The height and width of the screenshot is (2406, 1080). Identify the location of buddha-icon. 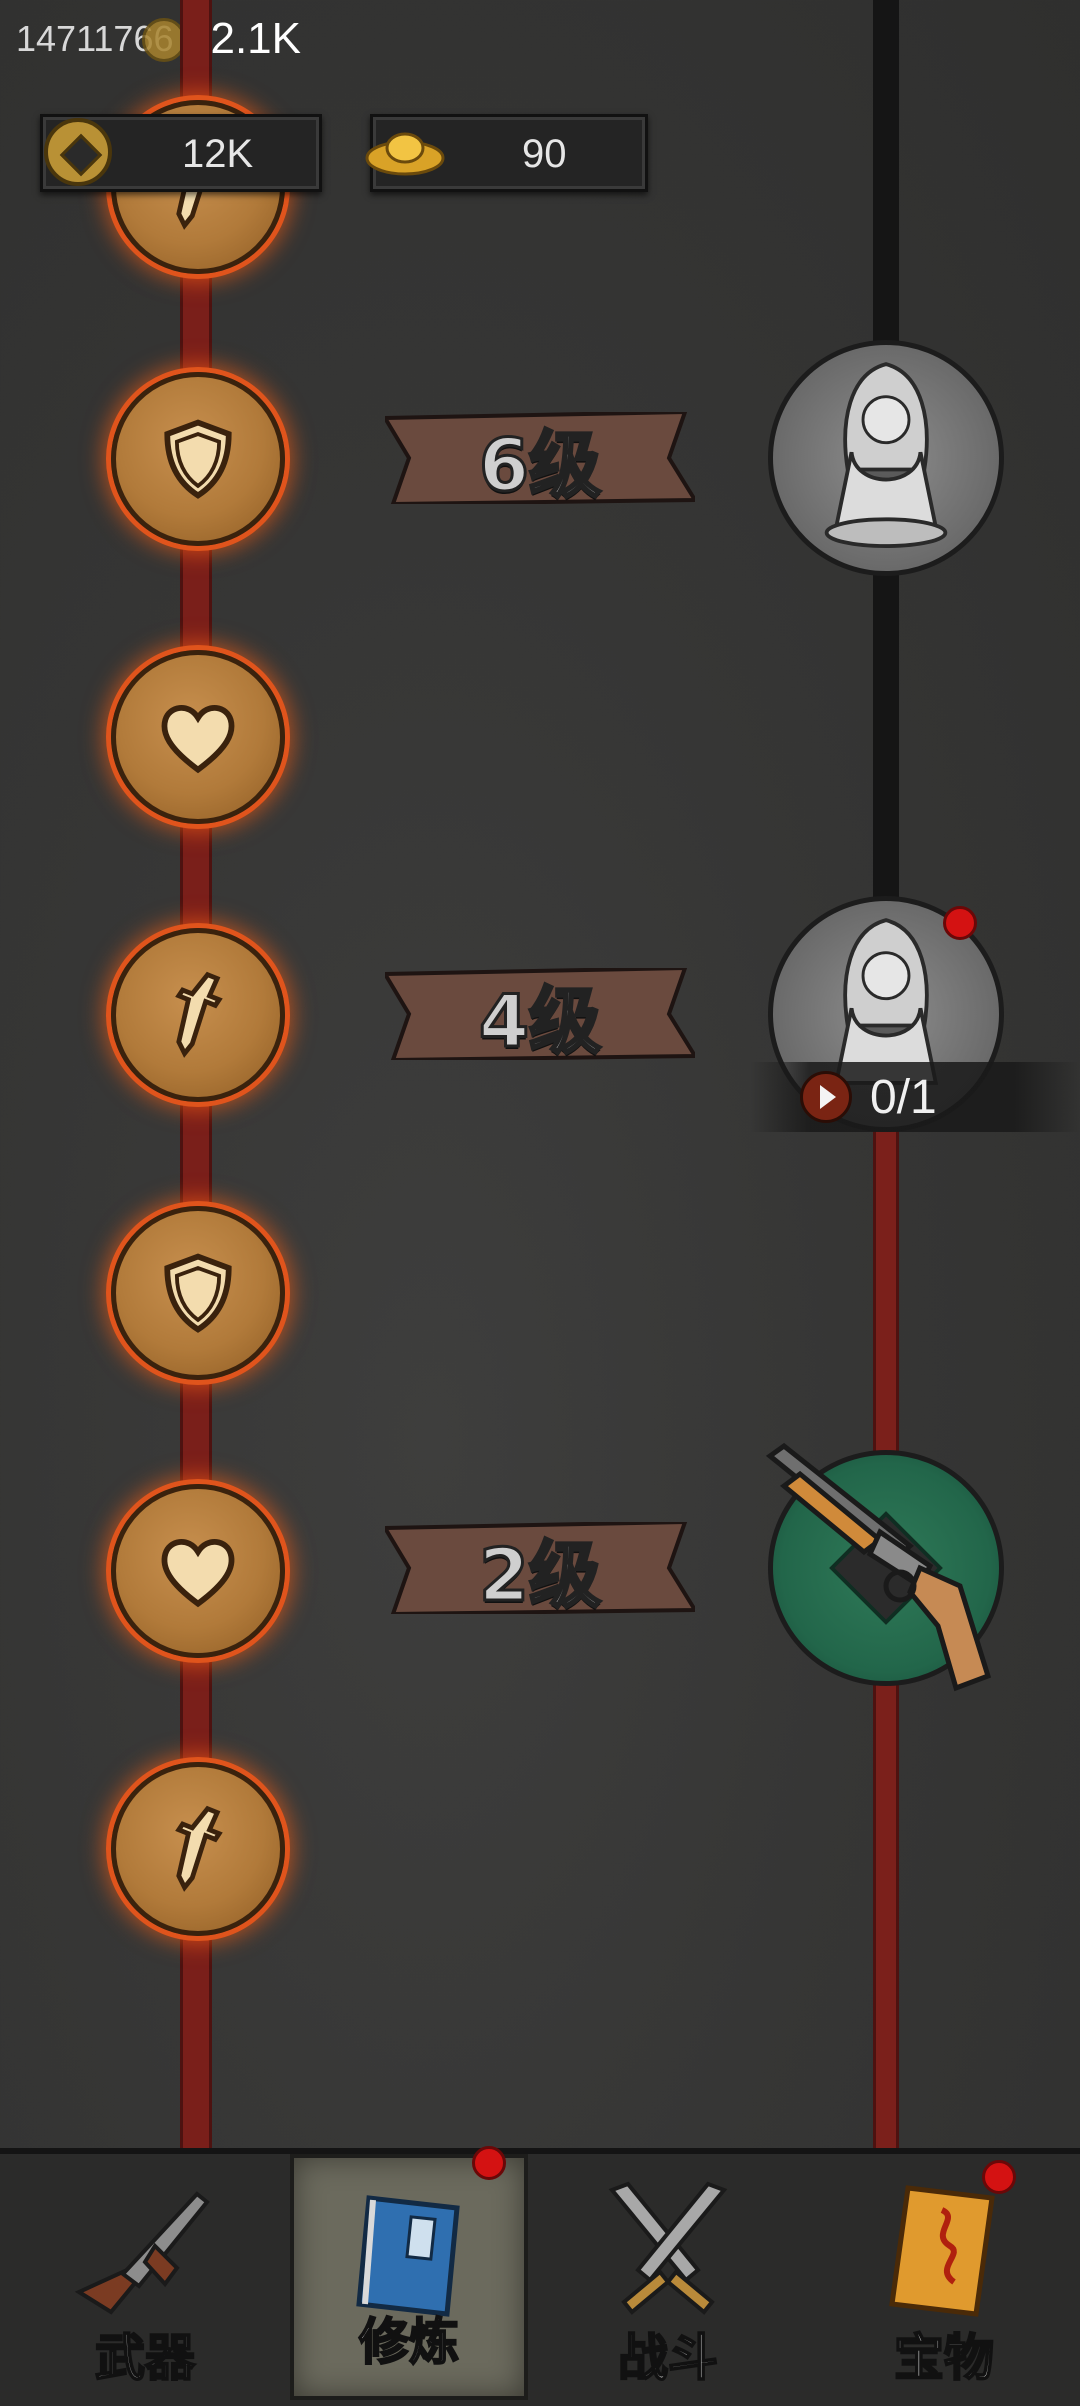
(886, 455).